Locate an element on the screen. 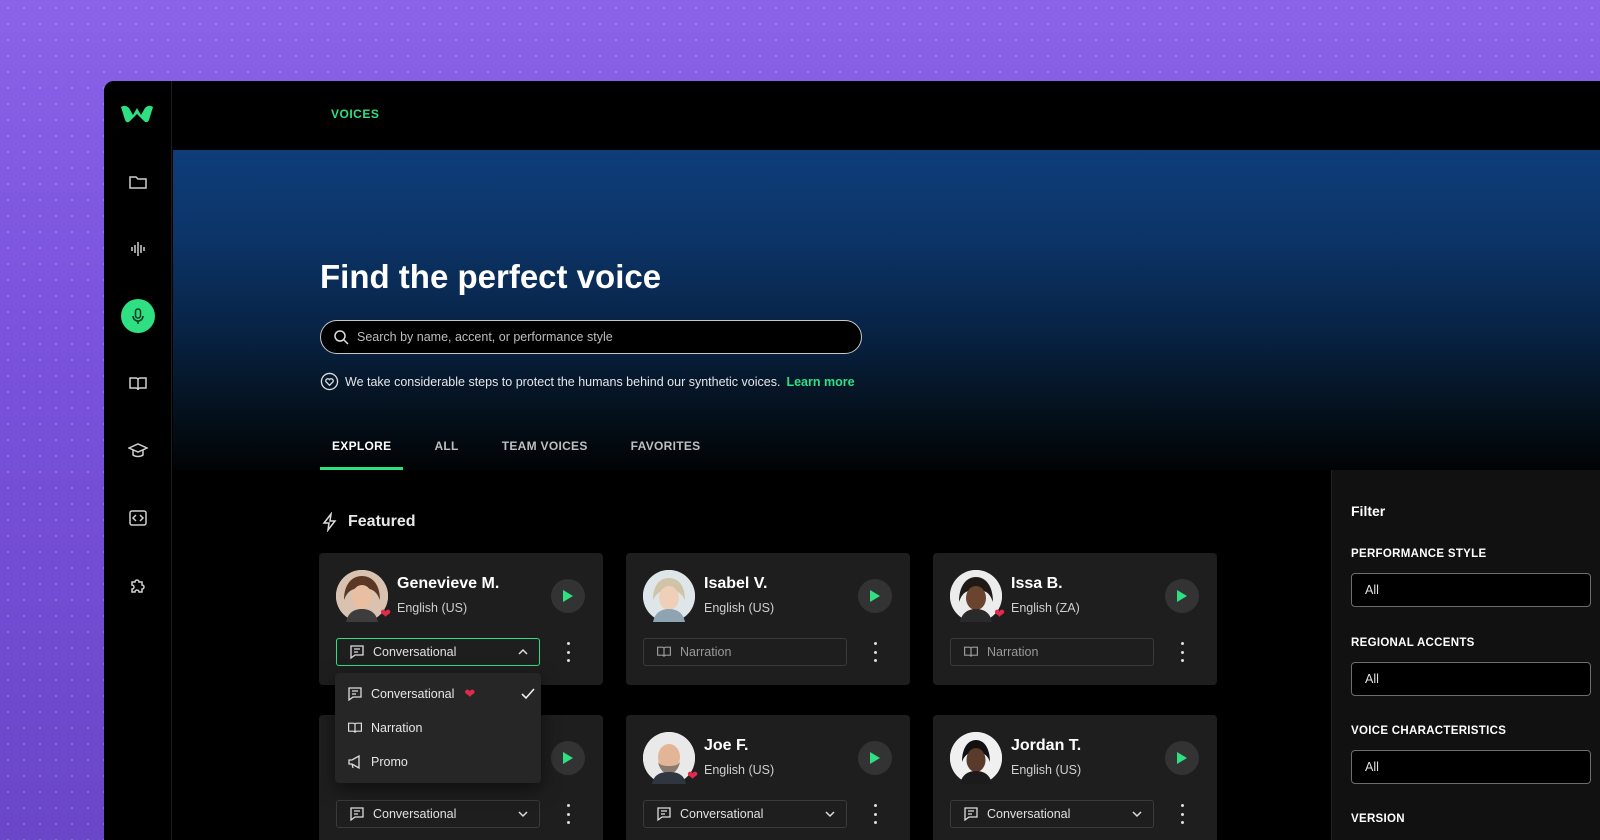 The image size is (1600, 840). tab-explore: EXPLORE is located at coordinates (362, 452).